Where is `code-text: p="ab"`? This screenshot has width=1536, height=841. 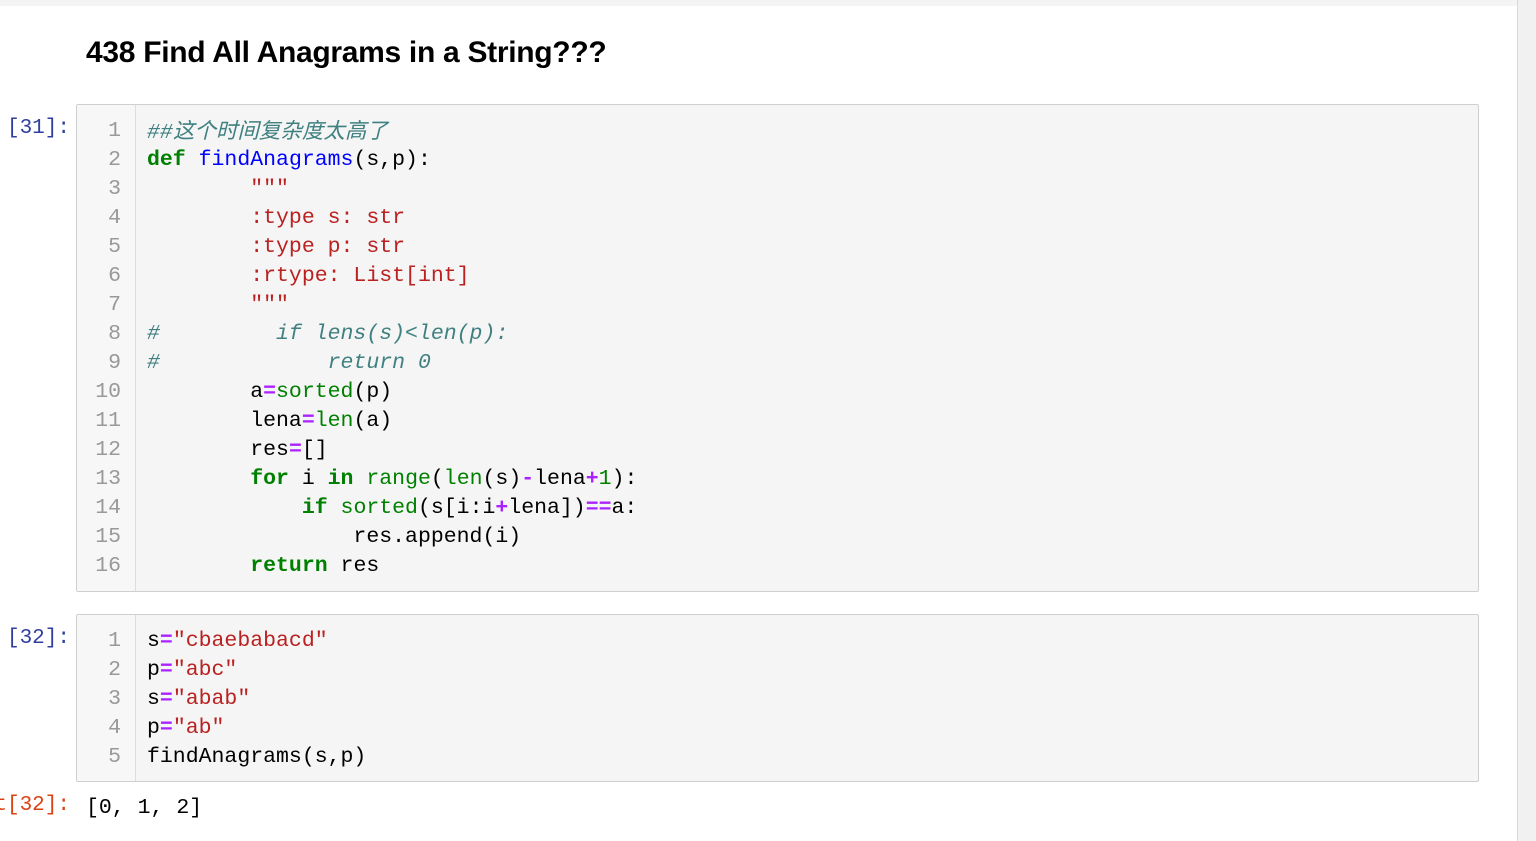 code-text: p="ab" is located at coordinates (185, 728).